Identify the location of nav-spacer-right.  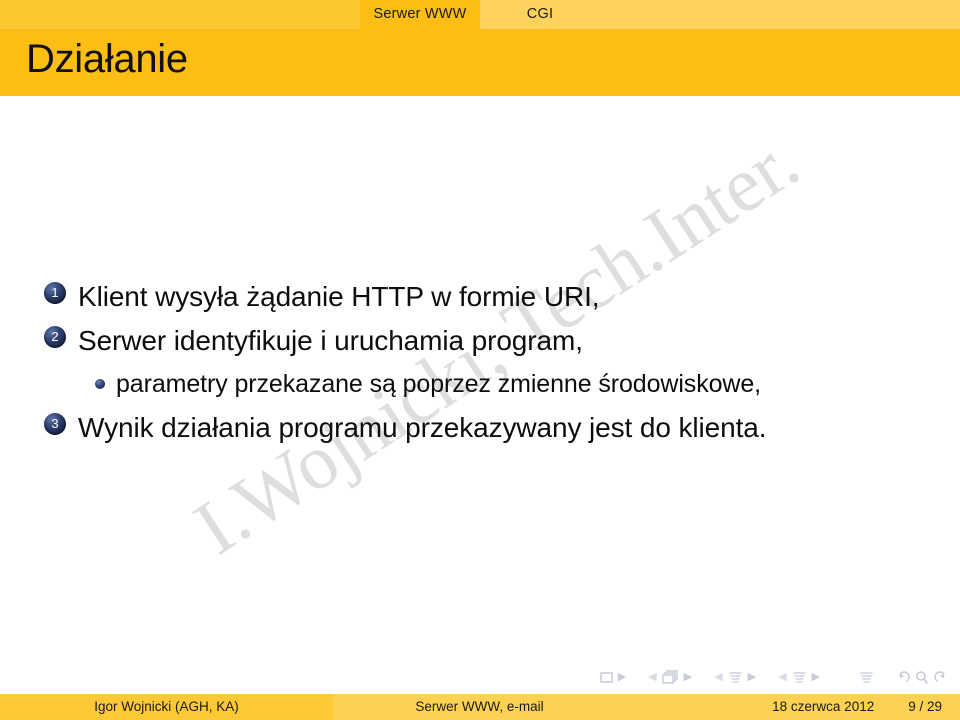
(780, 14).